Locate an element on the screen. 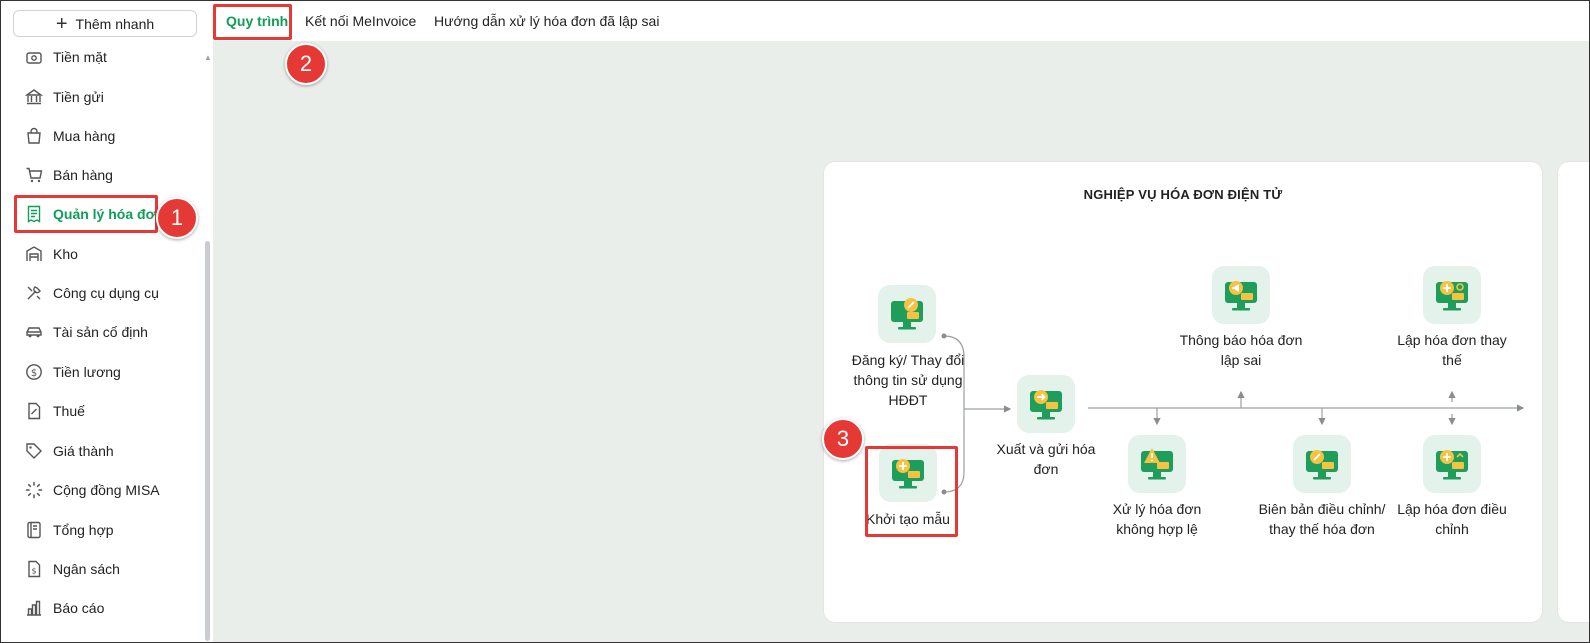 The image size is (1590, 643). monitor-adjust-icon is located at coordinates (1452, 465).